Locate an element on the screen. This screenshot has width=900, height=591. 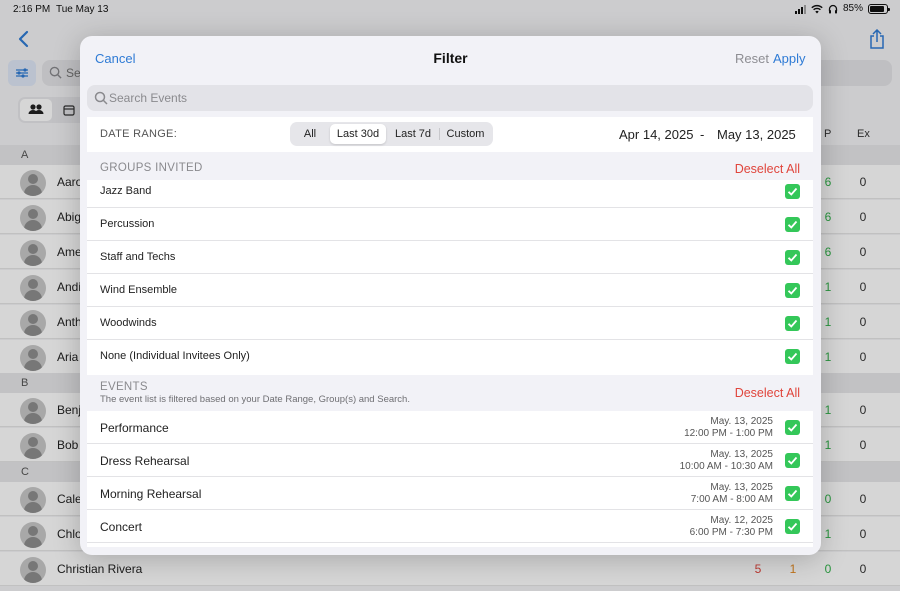
date-range-segmented-control: All Last 30d Last 7d Custom is located at coordinates (391, 134).